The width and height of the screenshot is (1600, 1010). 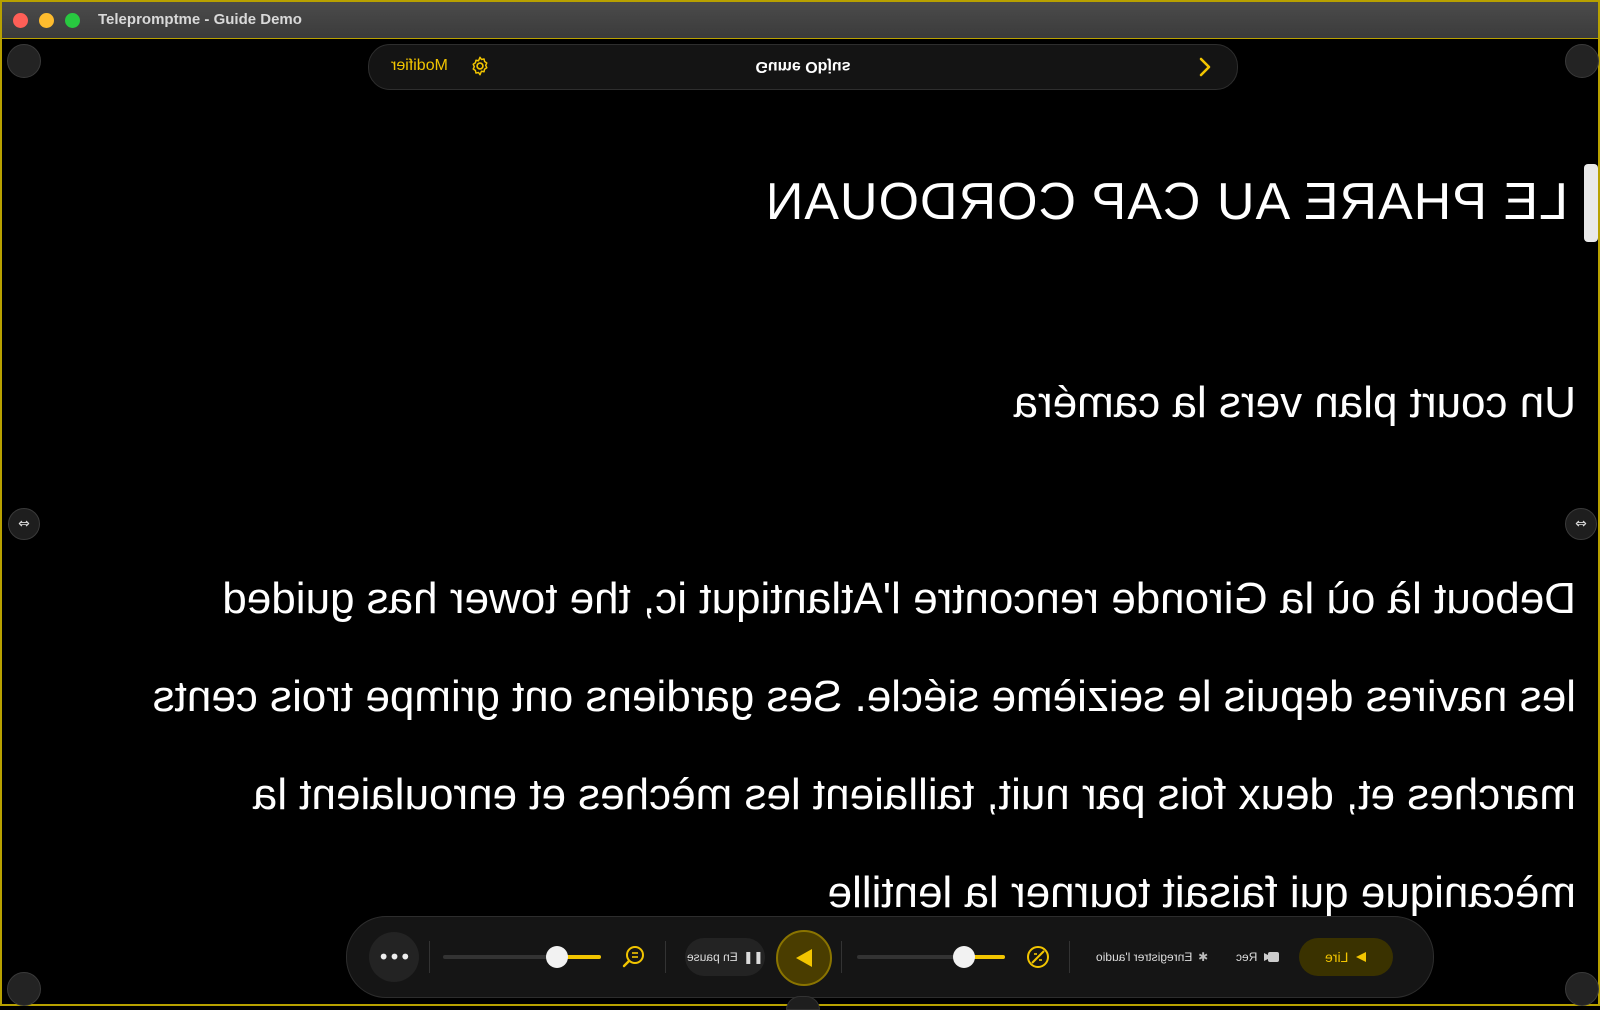 I want to click on corner-handle-bottom-left, so click(x=24, y=989).